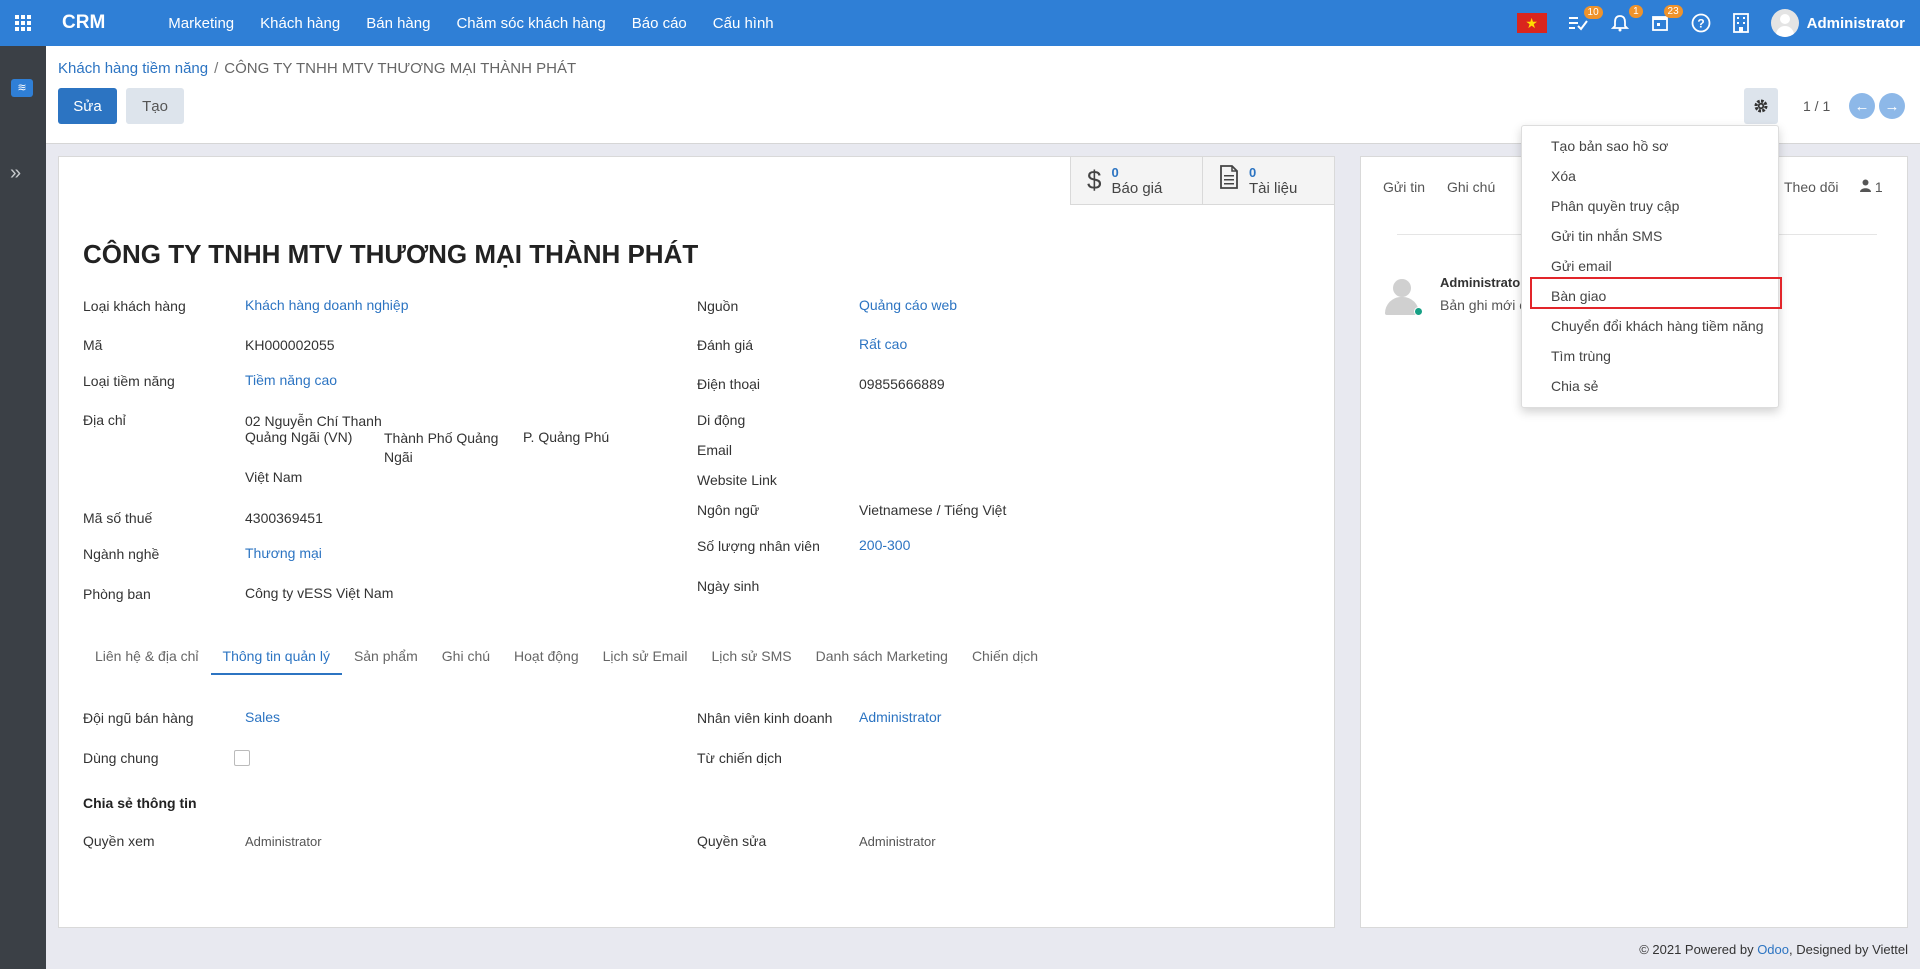  Describe the element at coordinates (400, 68) in the screenshot. I see `breadcrumb-current: CÔNG TY TNHH MTV THƯƠNG MẠI THÀNH PHÁT` at that location.